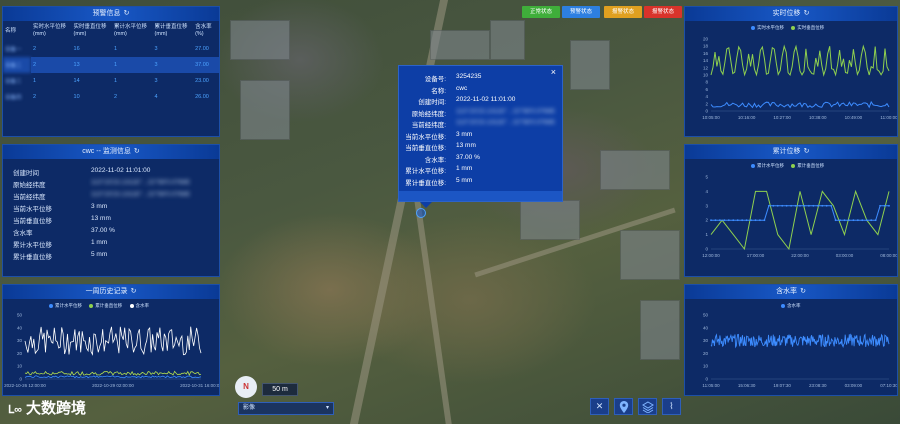 This screenshot has height=424, width=900. I want to click on popup-value: 13 mm, so click(466, 145).